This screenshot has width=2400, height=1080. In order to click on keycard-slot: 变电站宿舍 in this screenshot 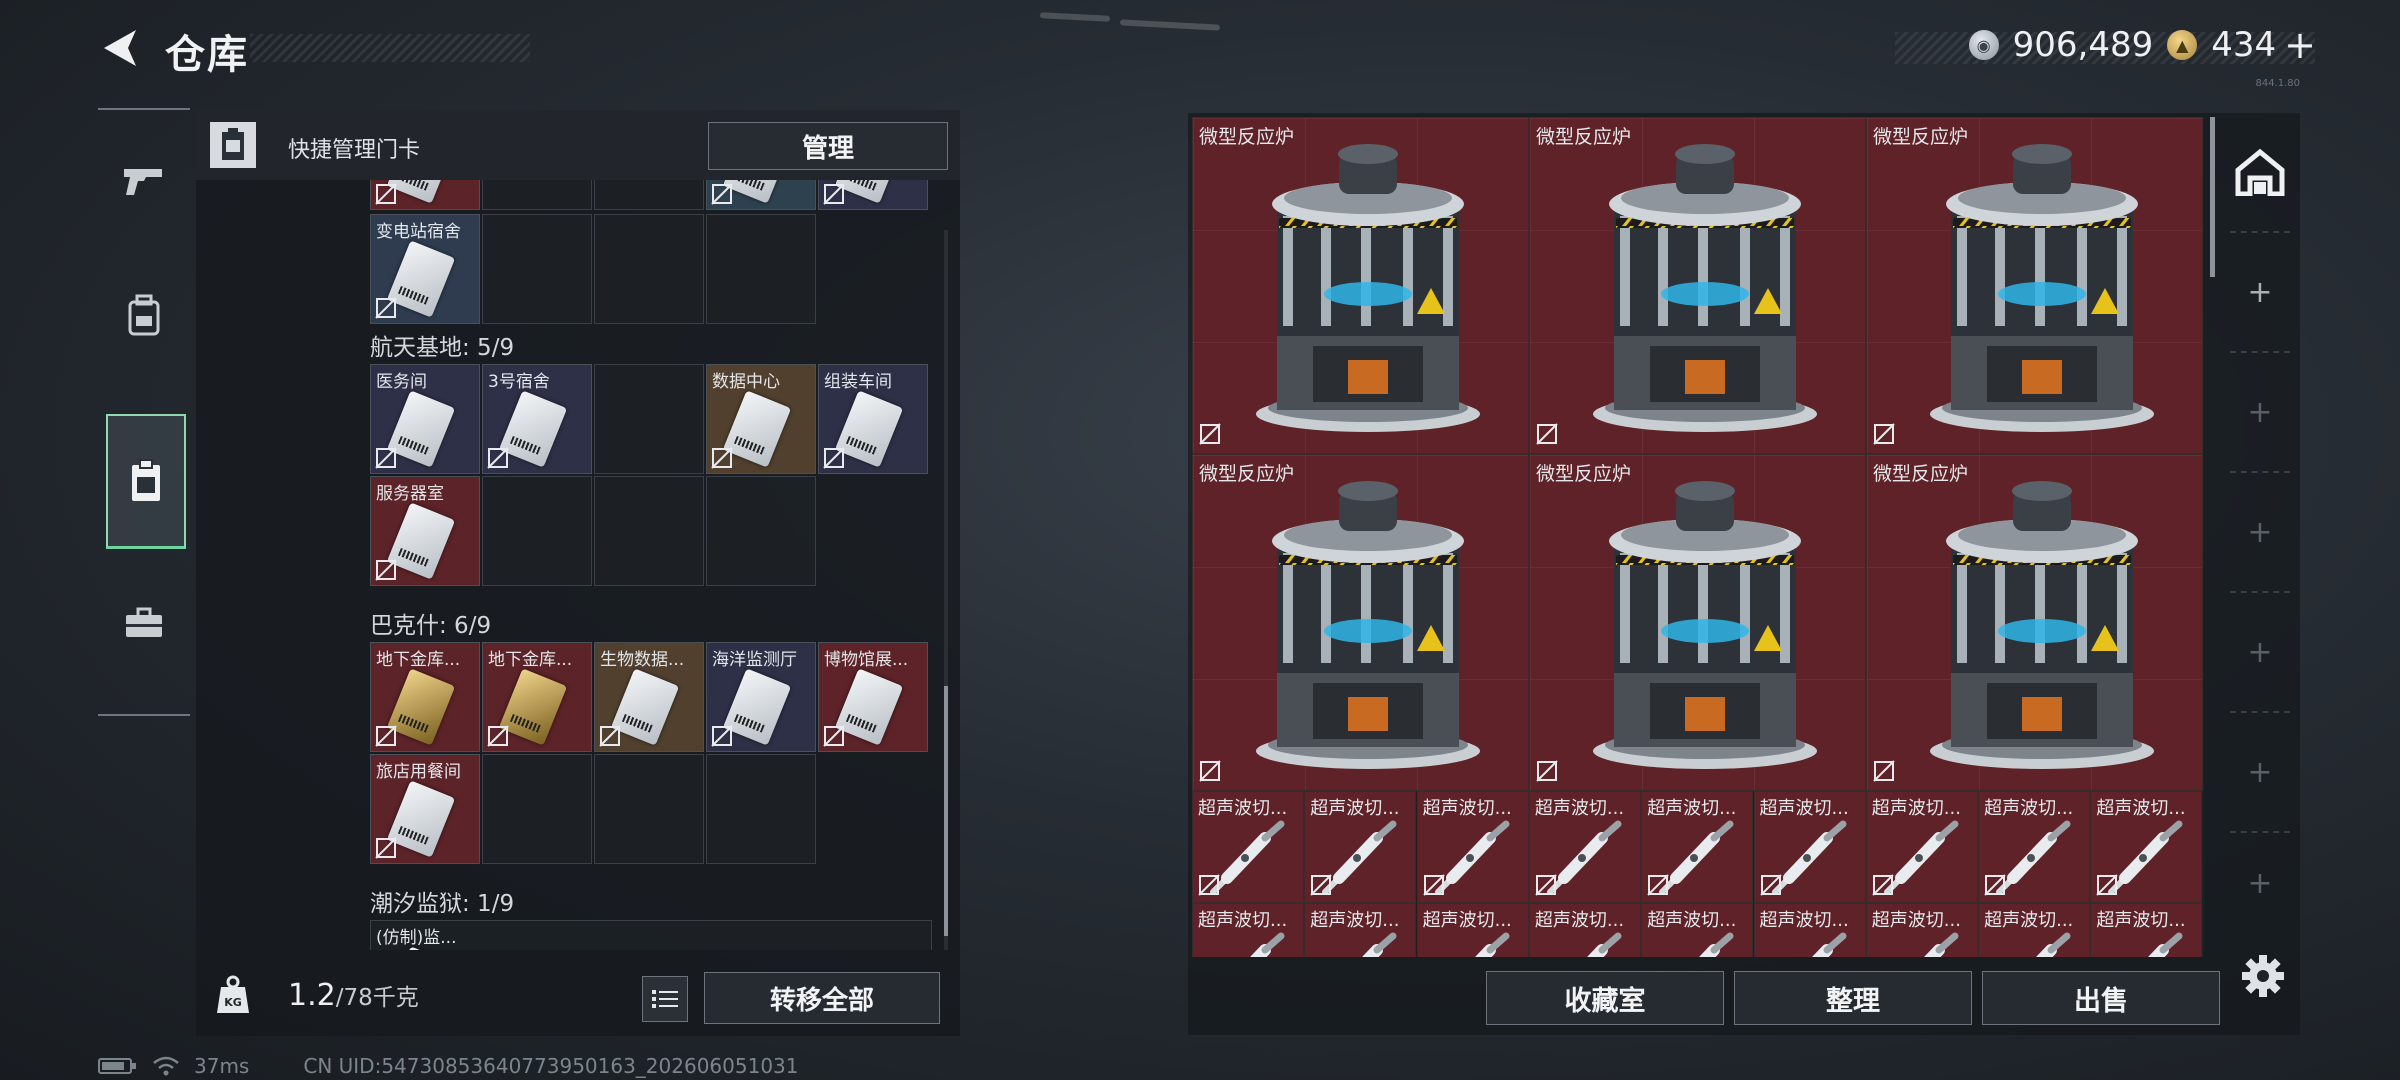, I will do `click(425, 269)`.